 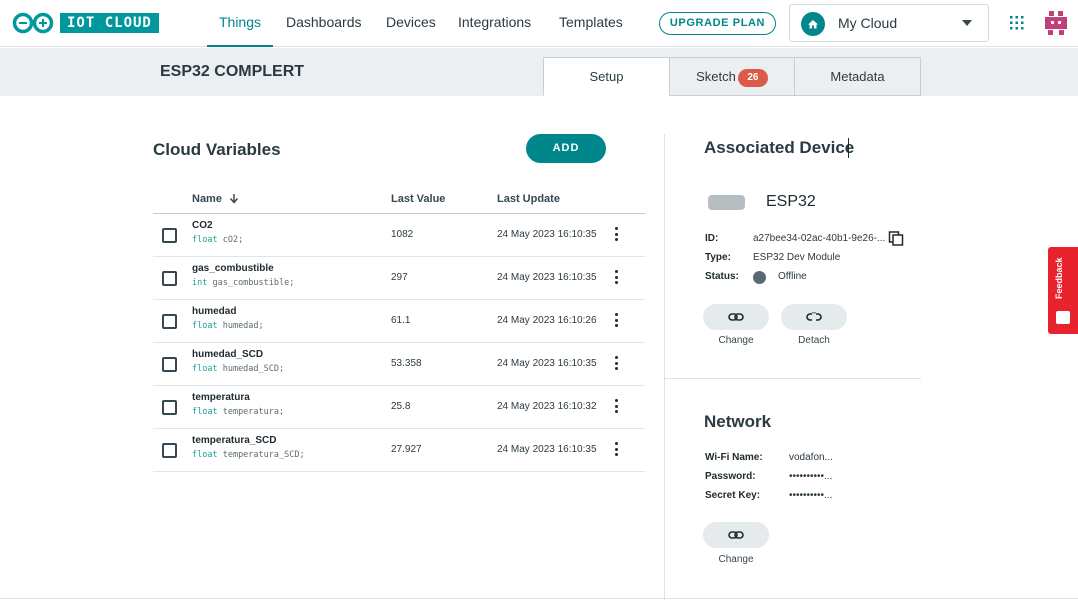 I want to click on table-row: CO2 float cO2; 1082 24 May 2023 16:10:35, so click(x=399, y=235).